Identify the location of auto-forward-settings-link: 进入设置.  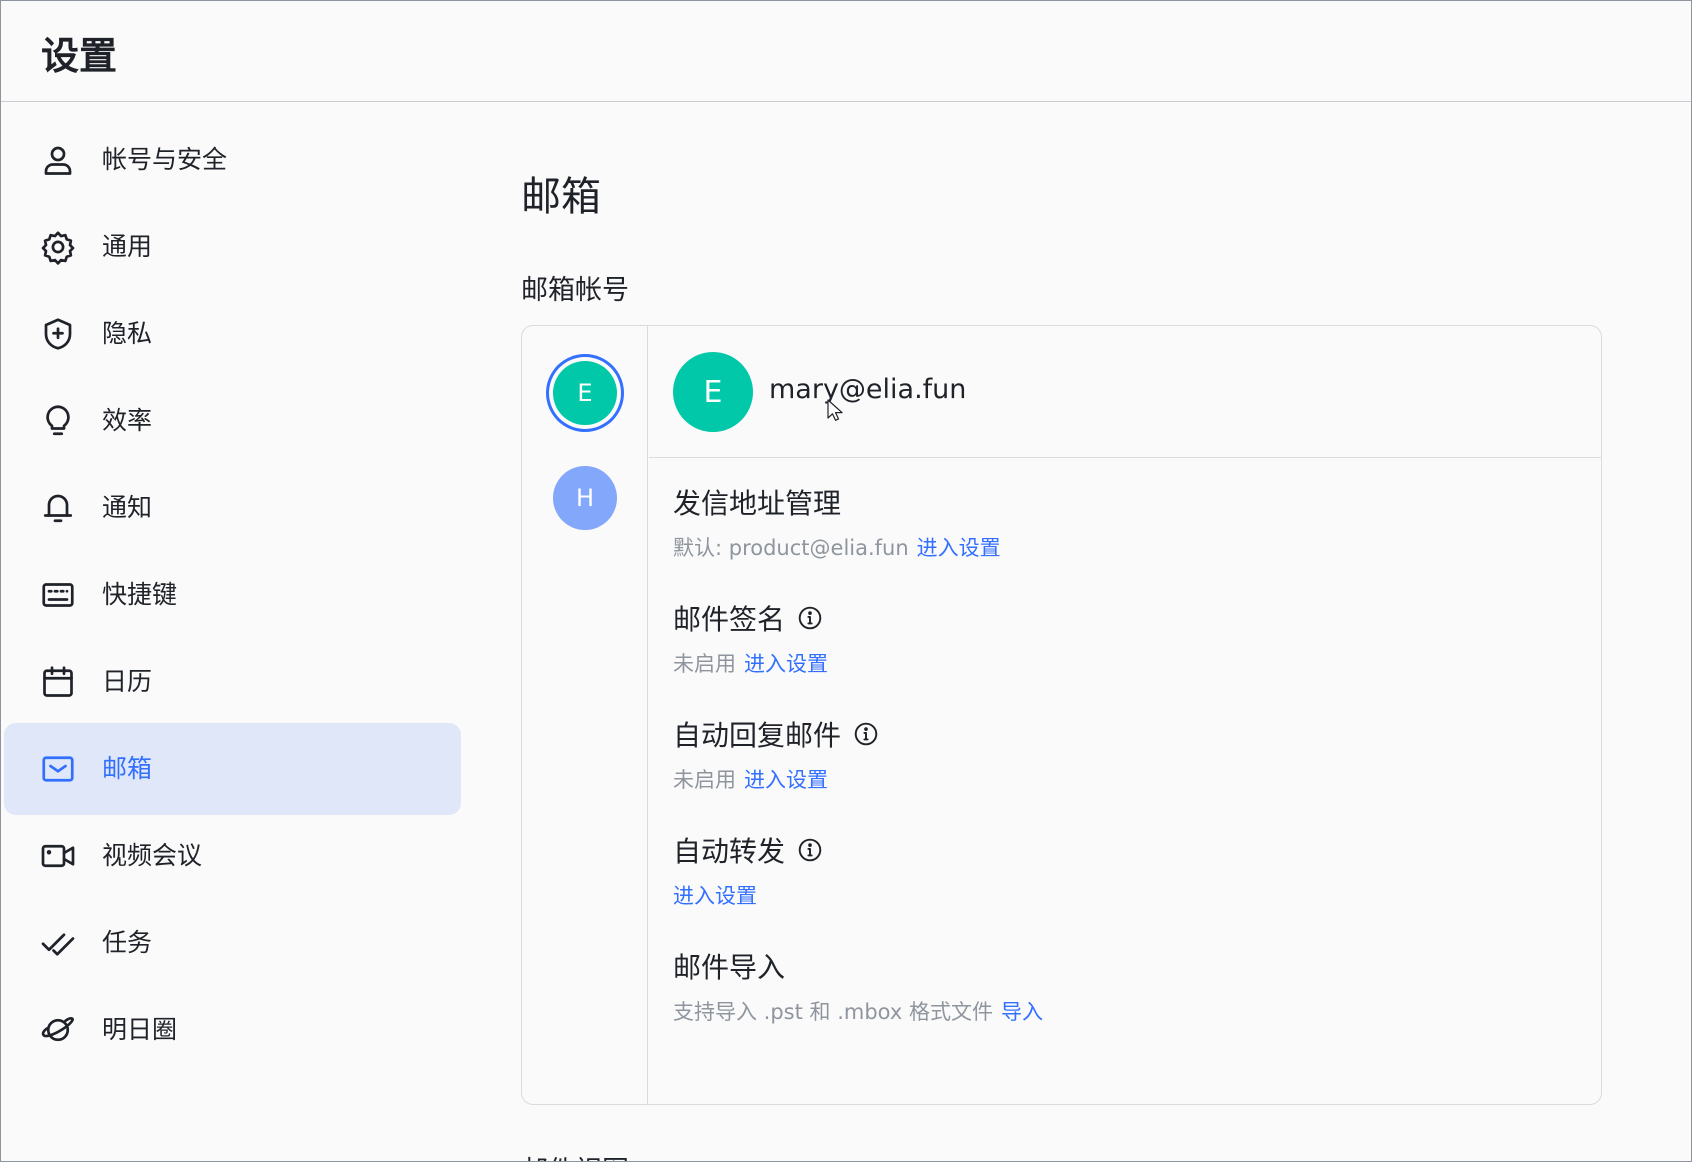
(715, 896).